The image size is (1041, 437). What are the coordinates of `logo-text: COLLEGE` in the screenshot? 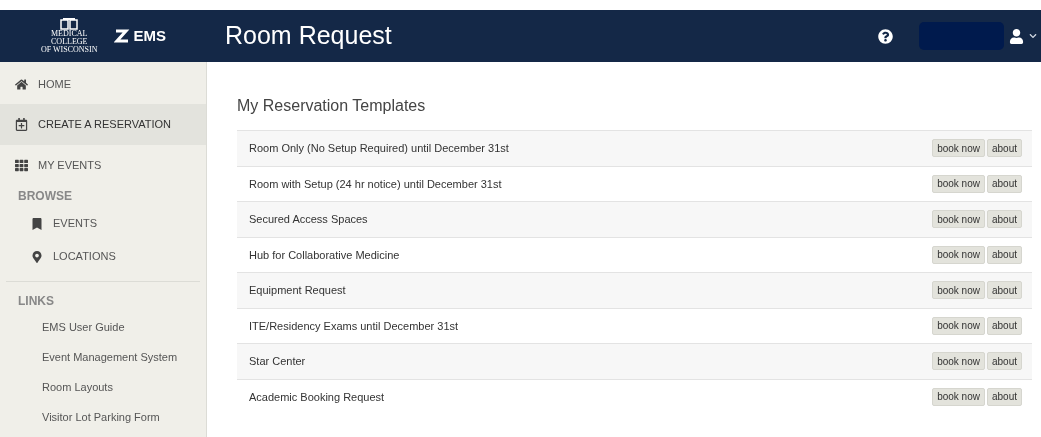 It's located at (69, 42).